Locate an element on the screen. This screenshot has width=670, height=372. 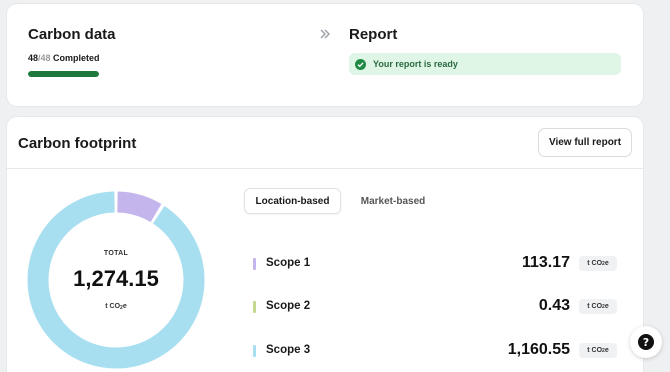
progress-text: 48/48 Completed is located at coordinates (64, 58).